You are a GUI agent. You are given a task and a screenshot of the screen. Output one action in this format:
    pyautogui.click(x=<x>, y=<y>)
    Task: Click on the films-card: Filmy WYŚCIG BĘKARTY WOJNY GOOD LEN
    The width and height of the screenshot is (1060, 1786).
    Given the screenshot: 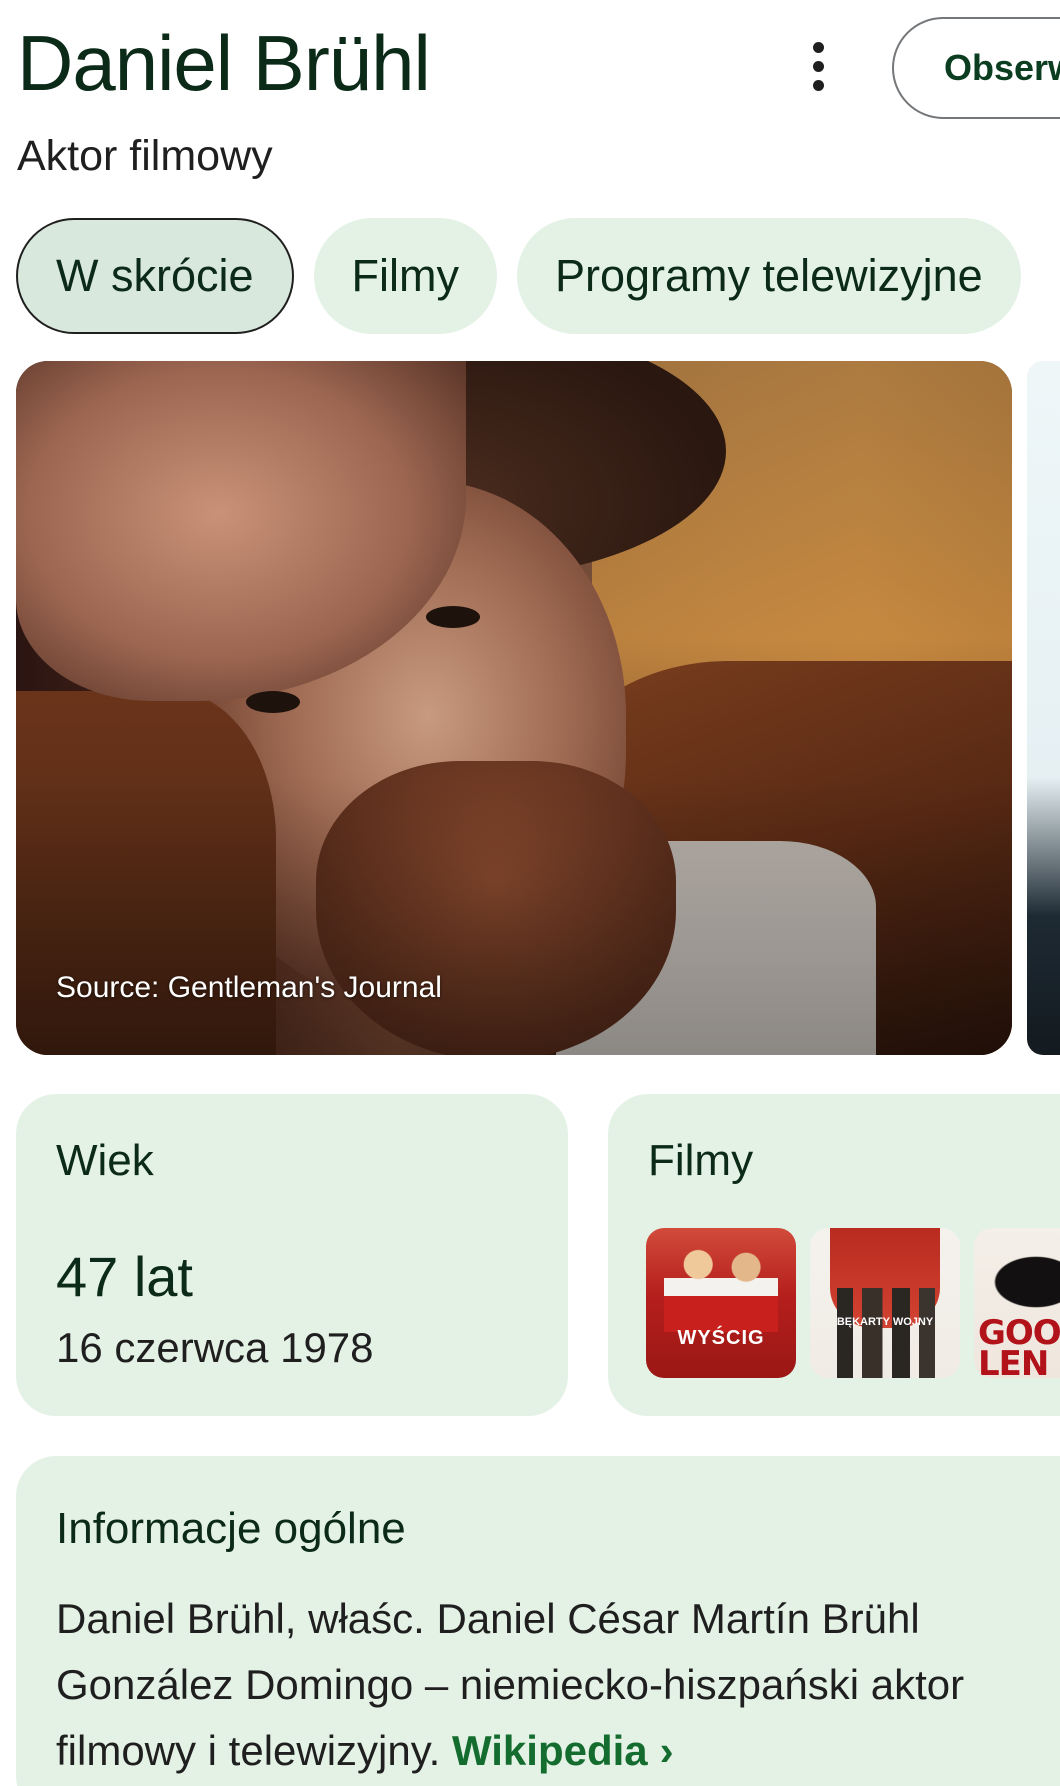 What is the action you would take?
    pyautogui.click(x=834, y=1255)
    